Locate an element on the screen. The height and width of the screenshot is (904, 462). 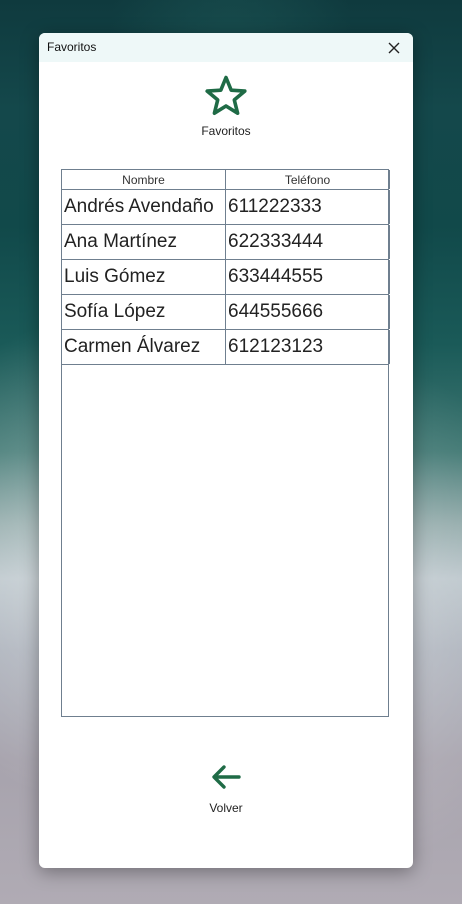
star-outline-icon is located at coordinates (226, 95).